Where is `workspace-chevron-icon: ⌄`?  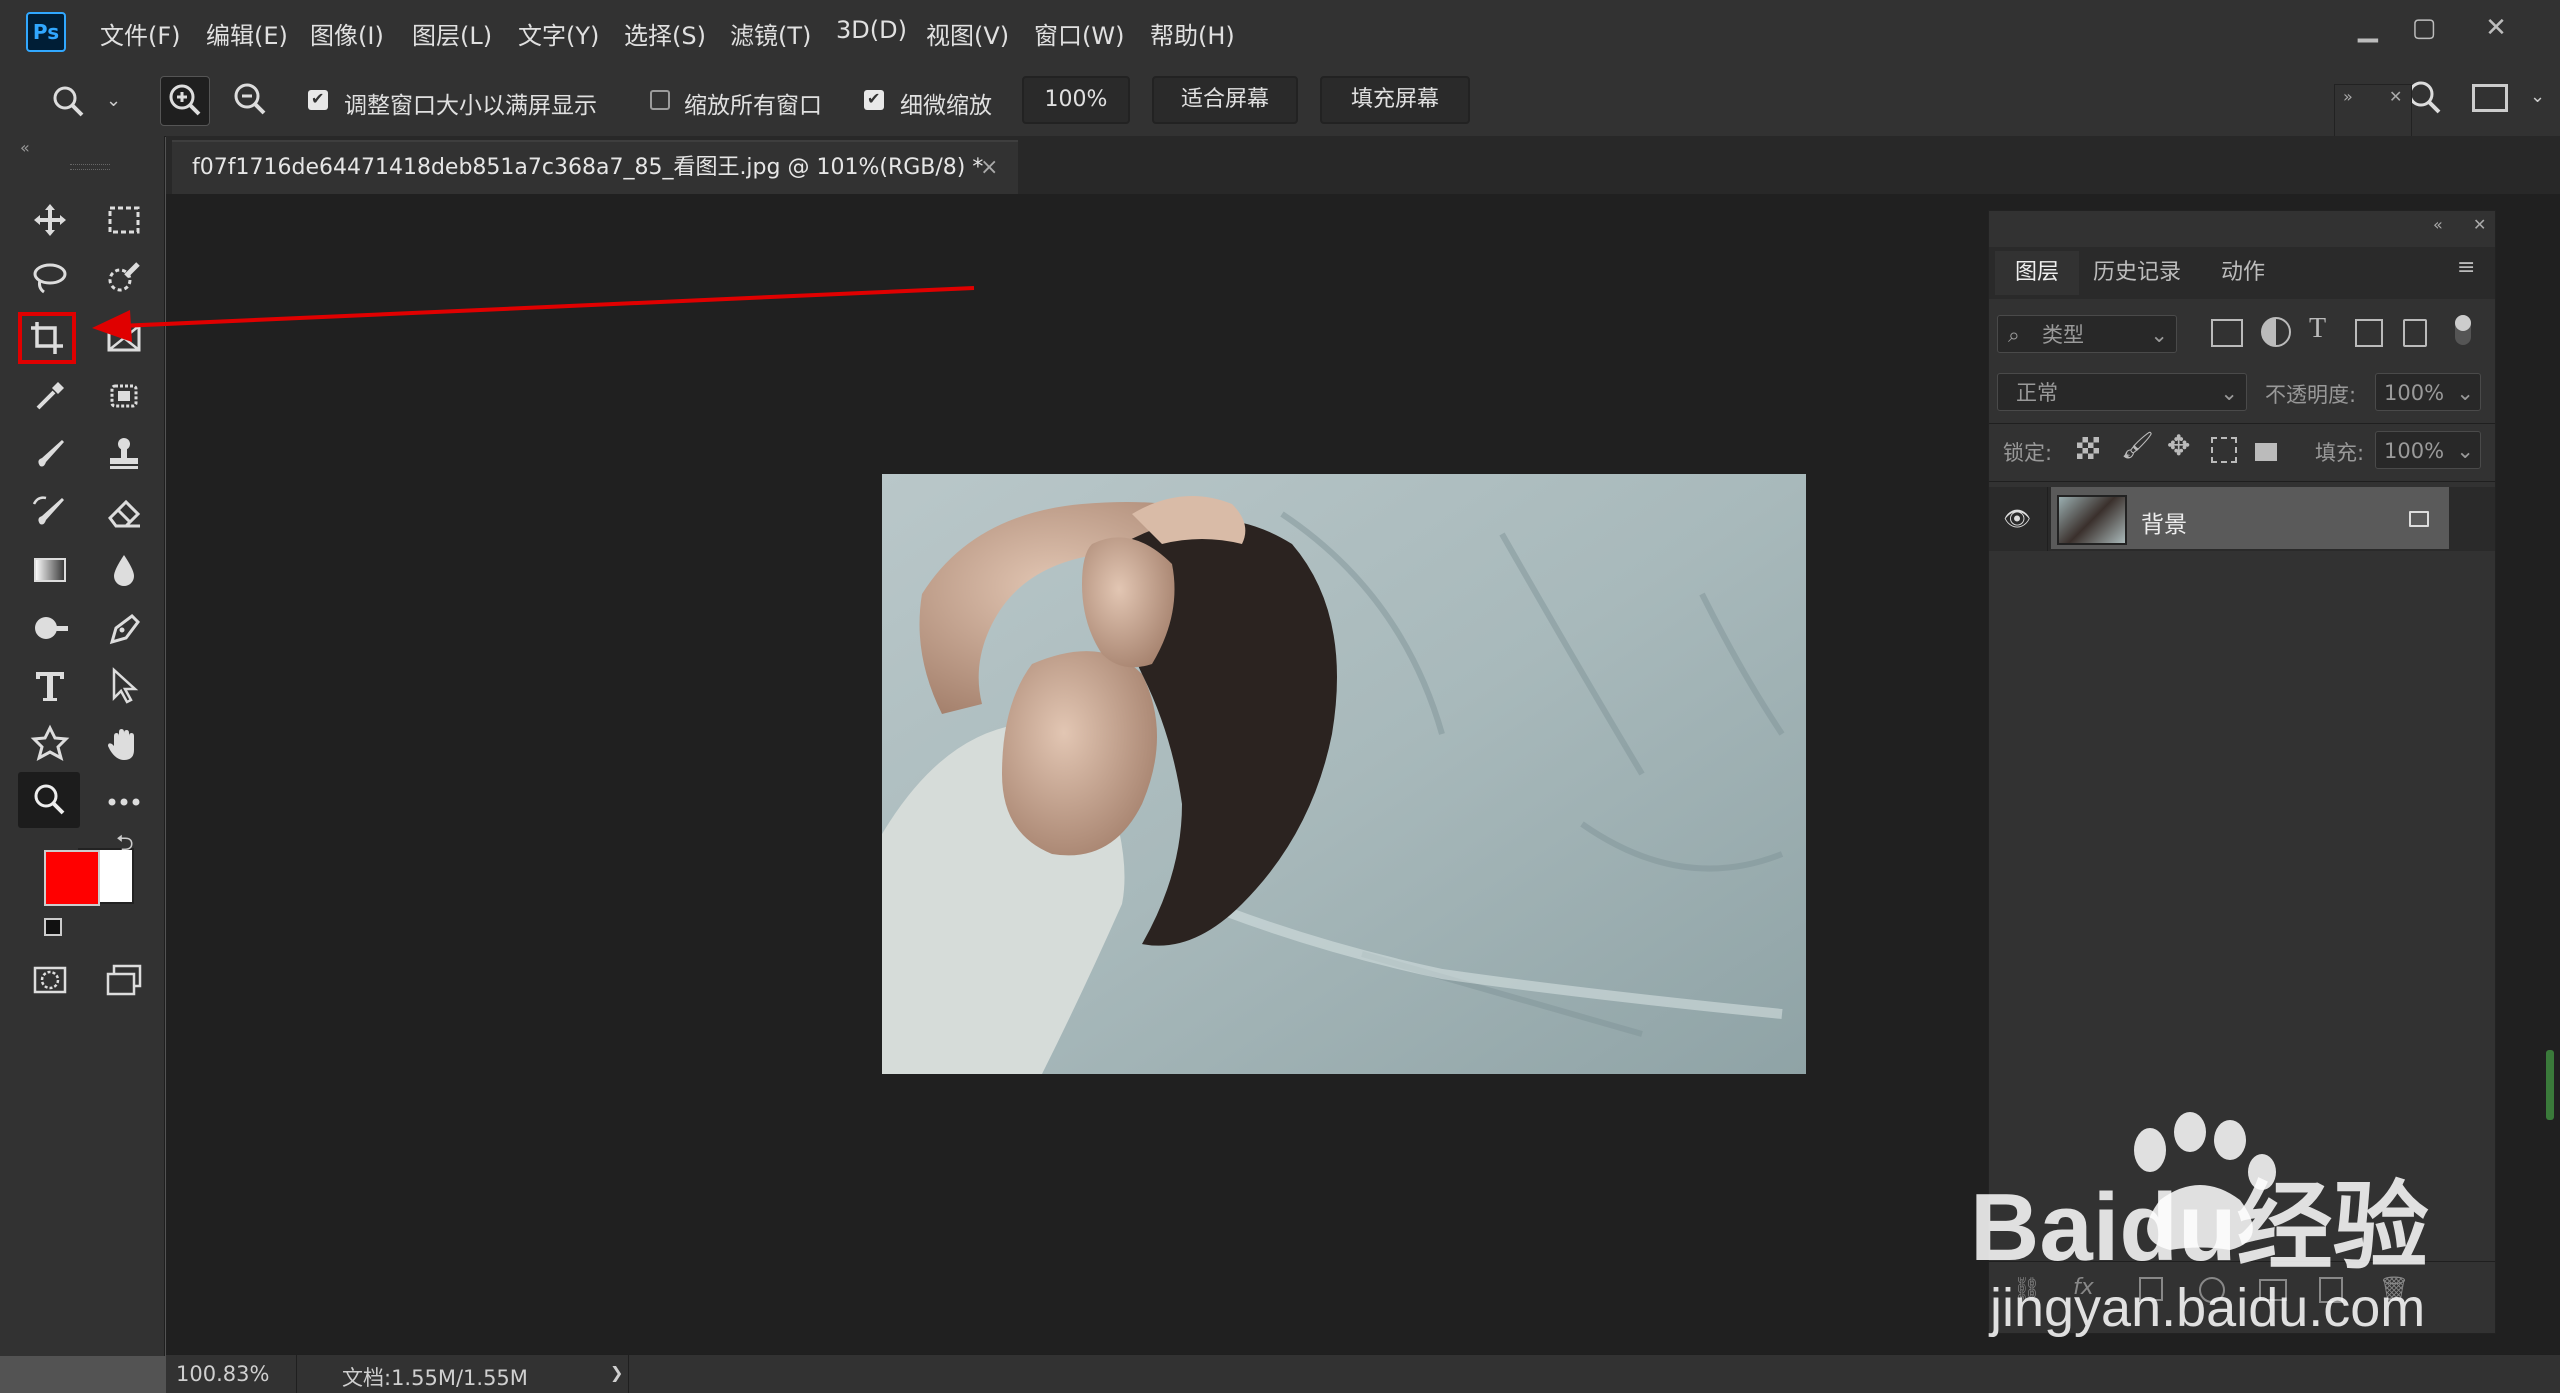
workspace-chevron-icon: ⌄ is located at coordinates (2537, 96).